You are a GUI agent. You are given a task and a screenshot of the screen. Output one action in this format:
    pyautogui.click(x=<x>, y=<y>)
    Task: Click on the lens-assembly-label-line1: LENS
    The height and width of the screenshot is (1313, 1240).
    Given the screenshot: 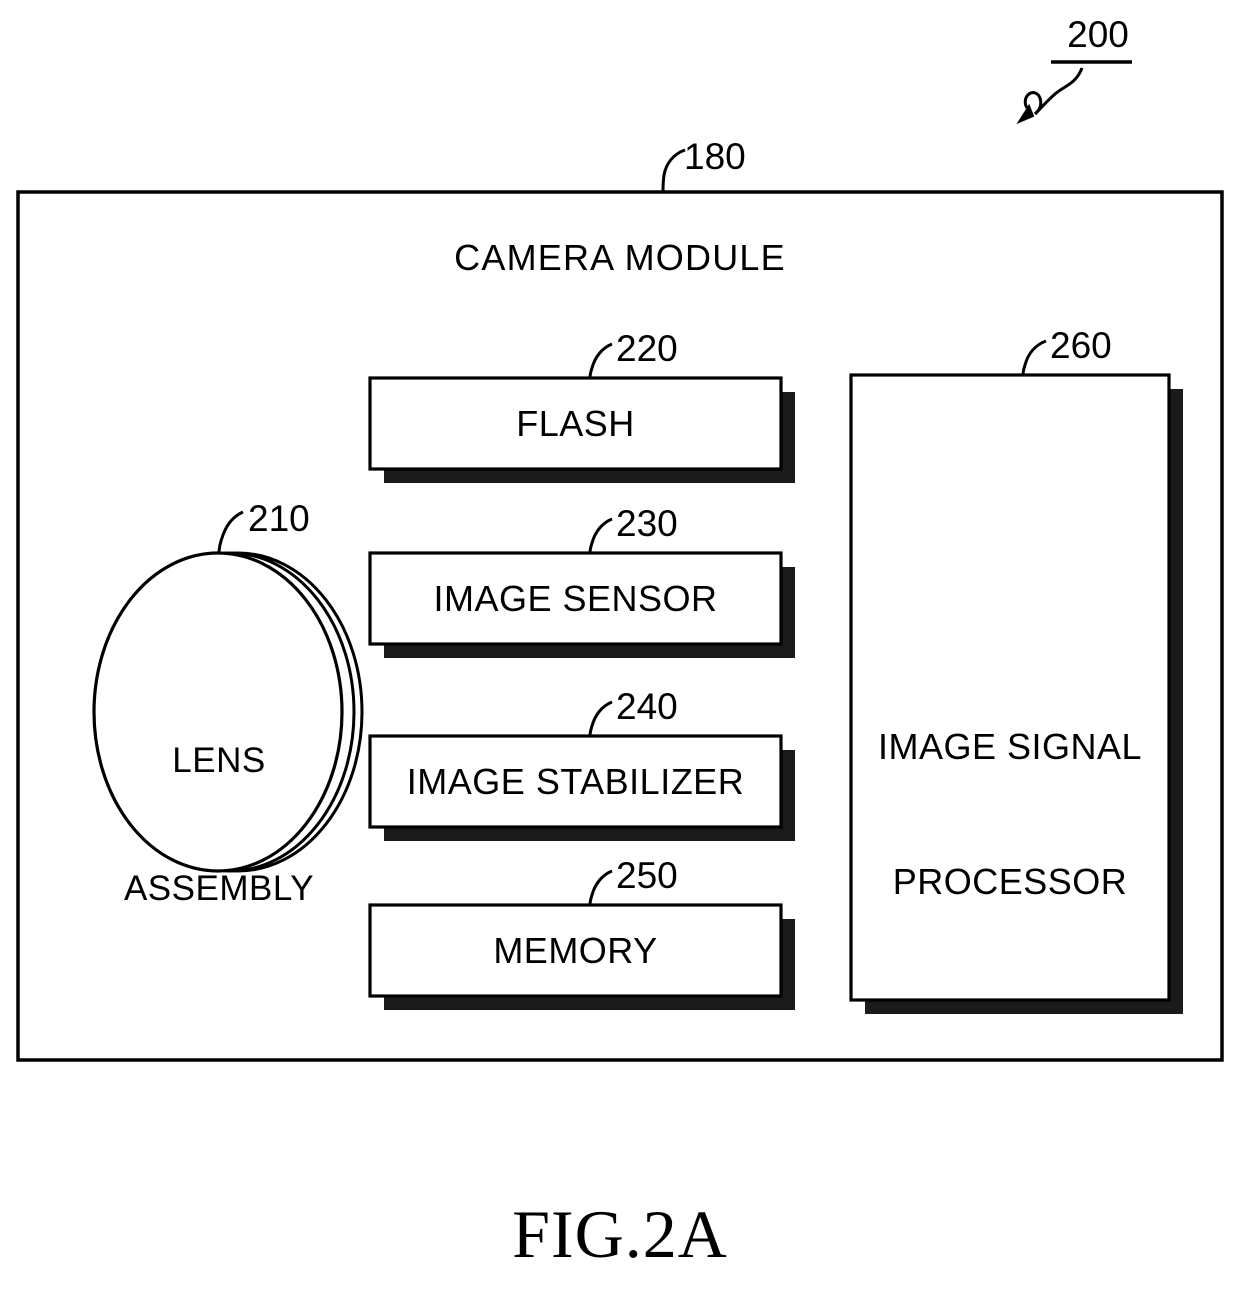 What is the action you would take?
    pyautogui.click(x=219, y=761)
    